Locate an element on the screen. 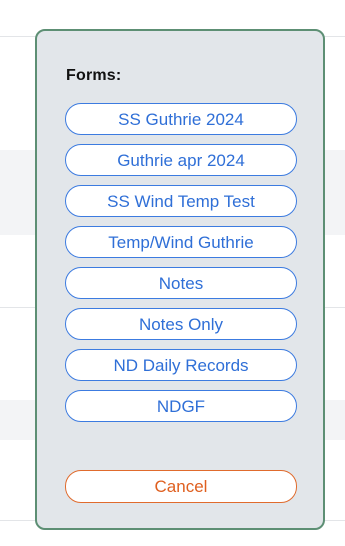 Image resolution: width=345 pixels, height=546 pixels. form-button-ndgf: NDGF is located at coordinates (181, 406).